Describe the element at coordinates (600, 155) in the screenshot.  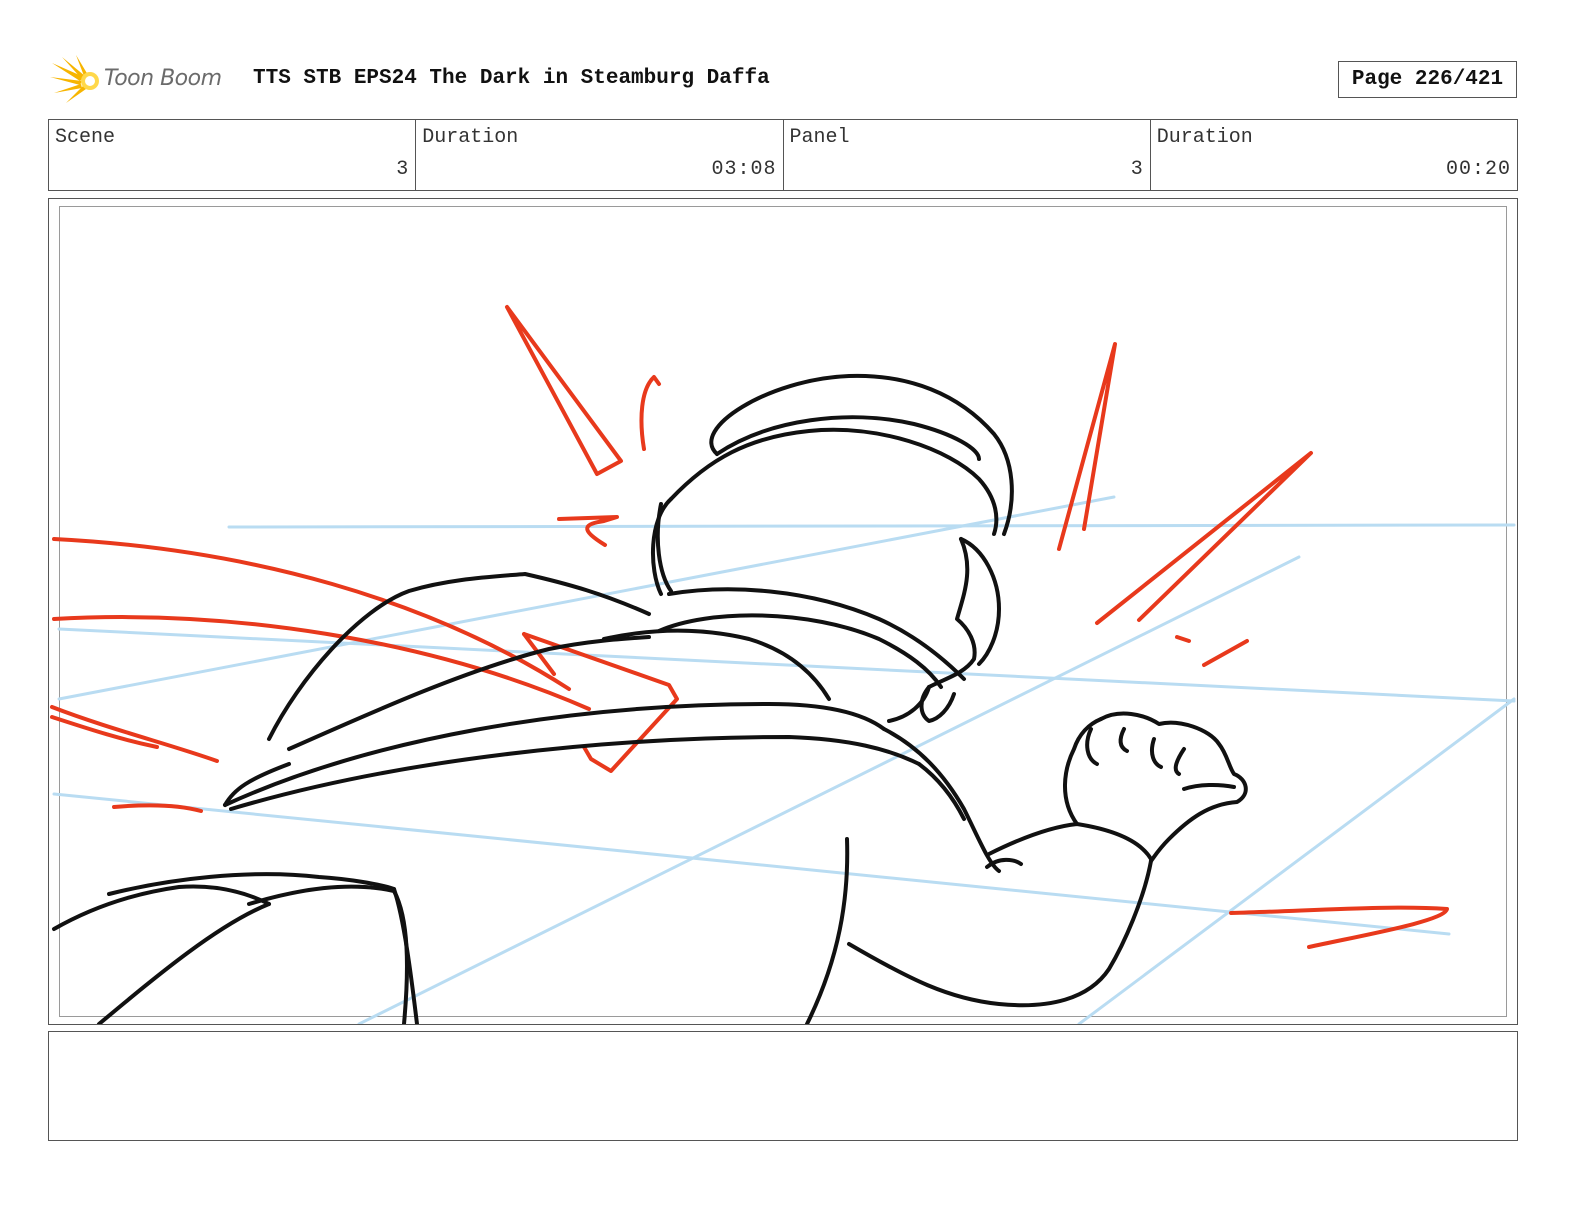
I see `scene-duration-cell: Duration 03:08` at that location.